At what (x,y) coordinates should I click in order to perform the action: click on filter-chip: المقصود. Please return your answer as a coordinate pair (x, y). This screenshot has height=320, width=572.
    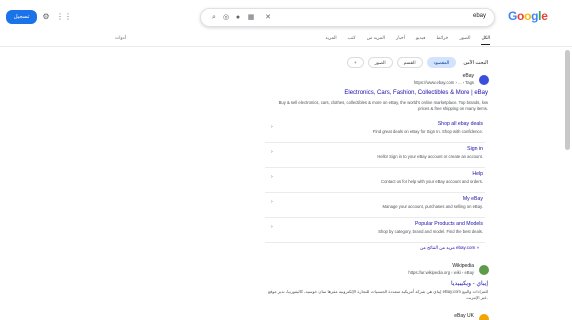
    Looking at the image, I should click on (441, 62).